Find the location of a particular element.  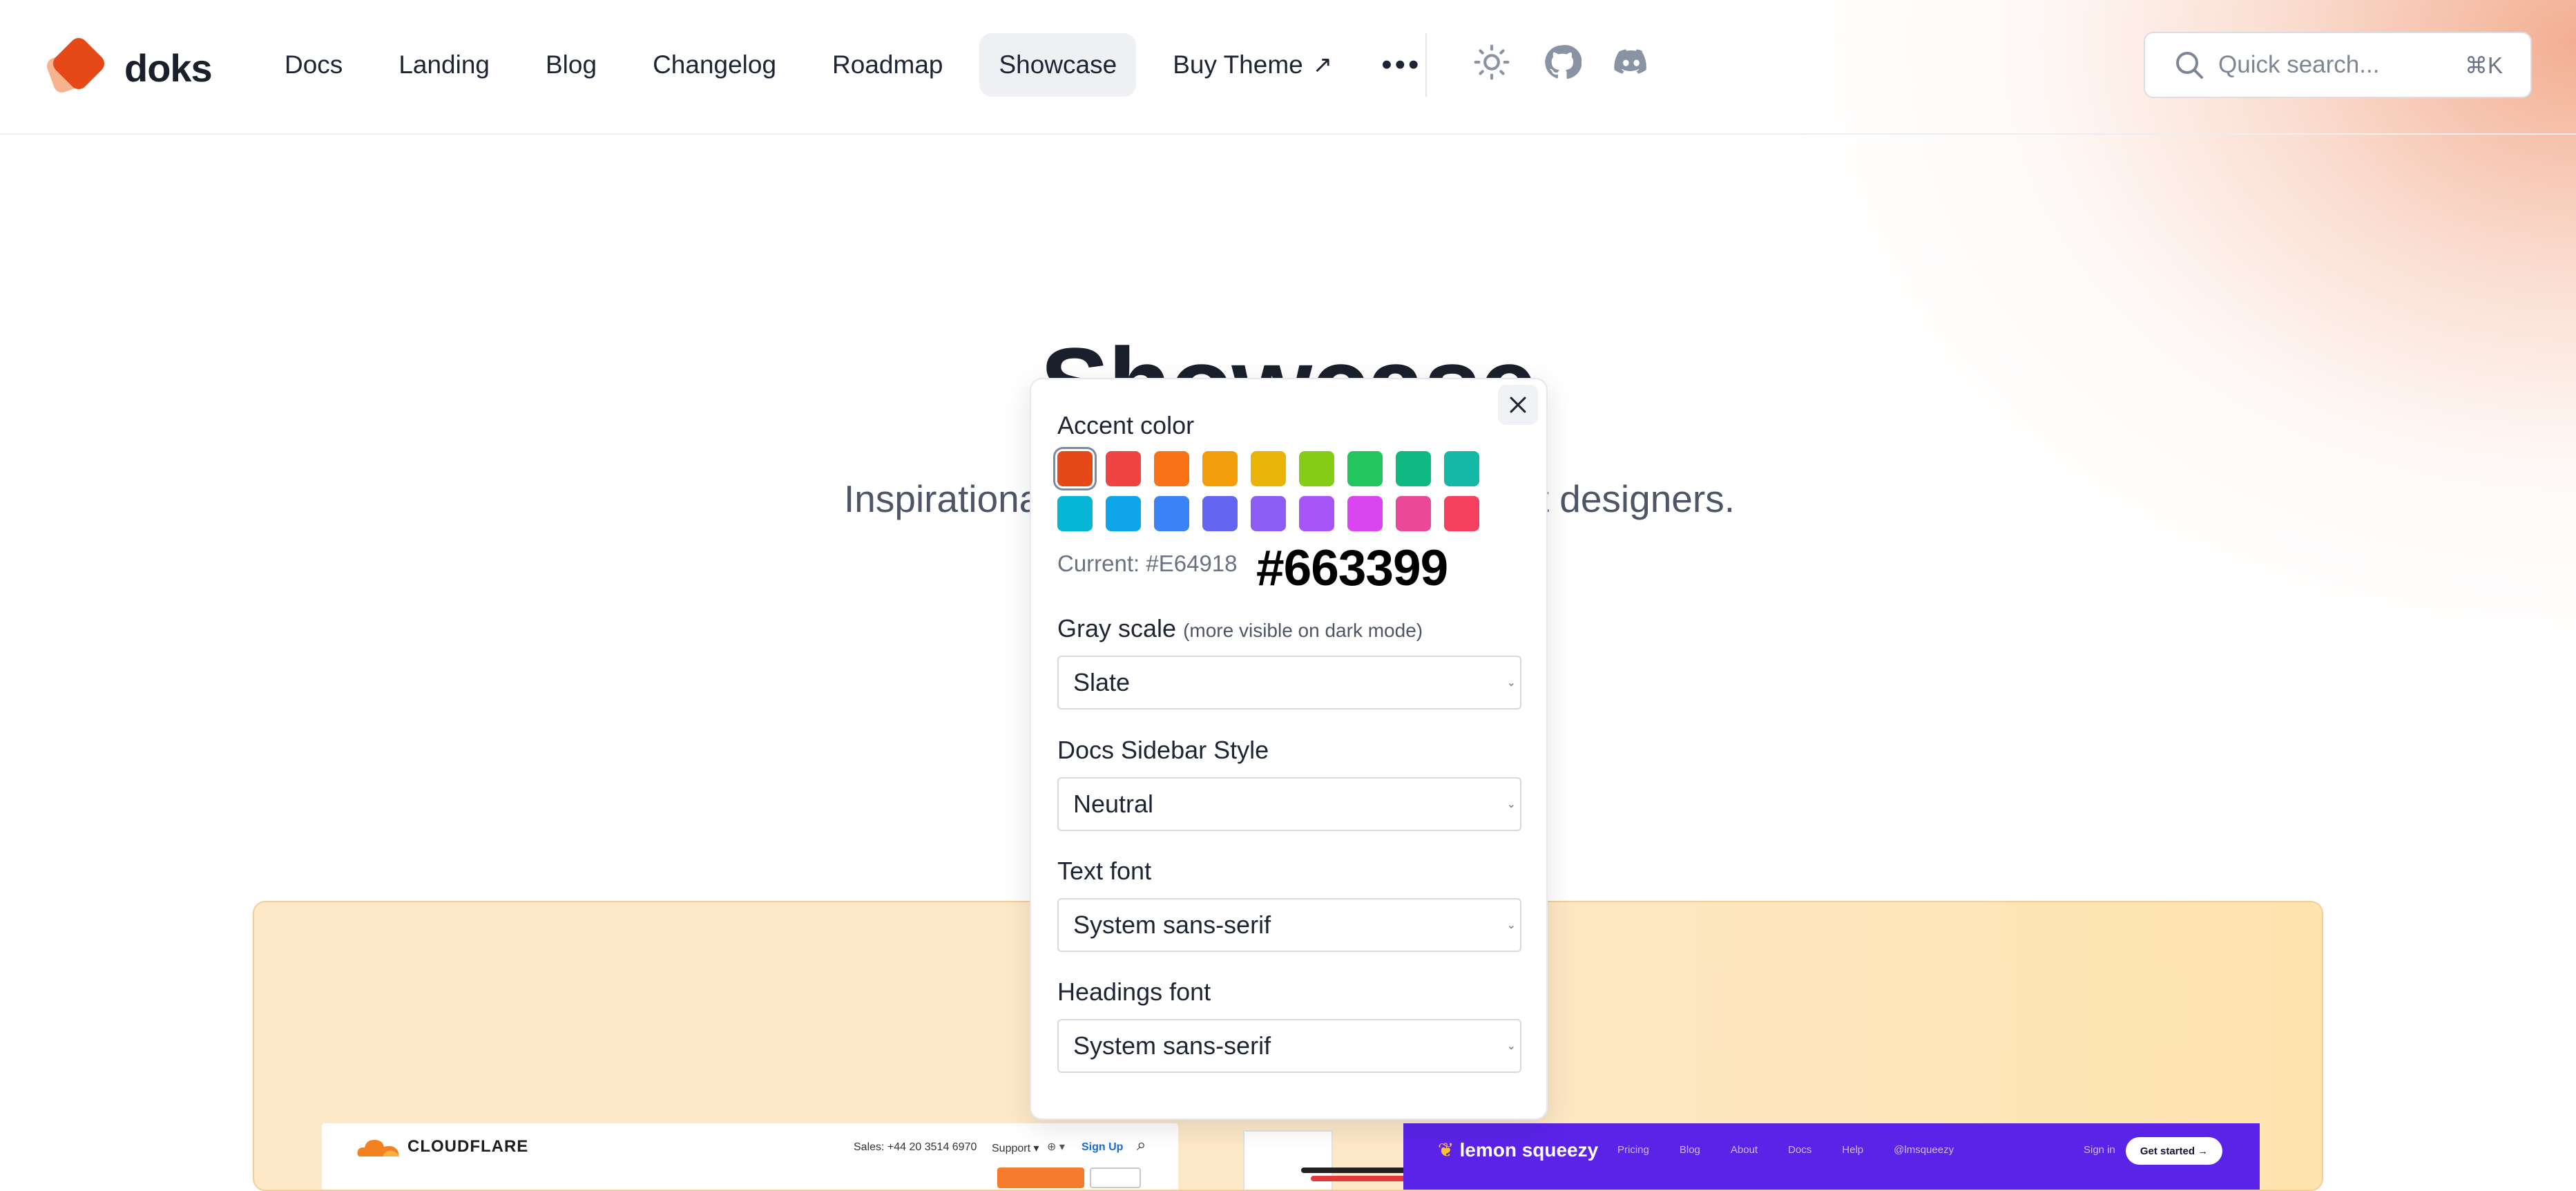

page-subtitle-left: Inspirational is located at coordinates (946, 498).